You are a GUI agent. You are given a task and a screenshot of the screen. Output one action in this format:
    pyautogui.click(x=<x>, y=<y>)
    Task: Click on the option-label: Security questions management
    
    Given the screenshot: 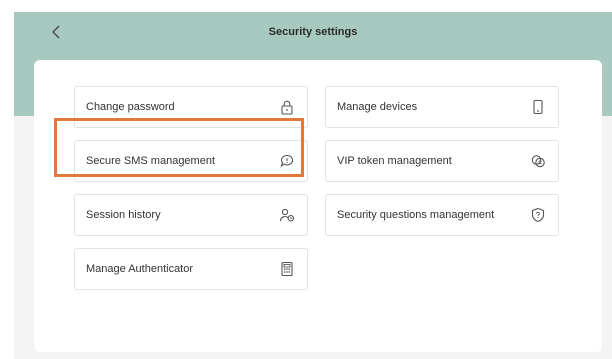 What is the action you would take?
    pyautogui.click(x=416, y=215)
    